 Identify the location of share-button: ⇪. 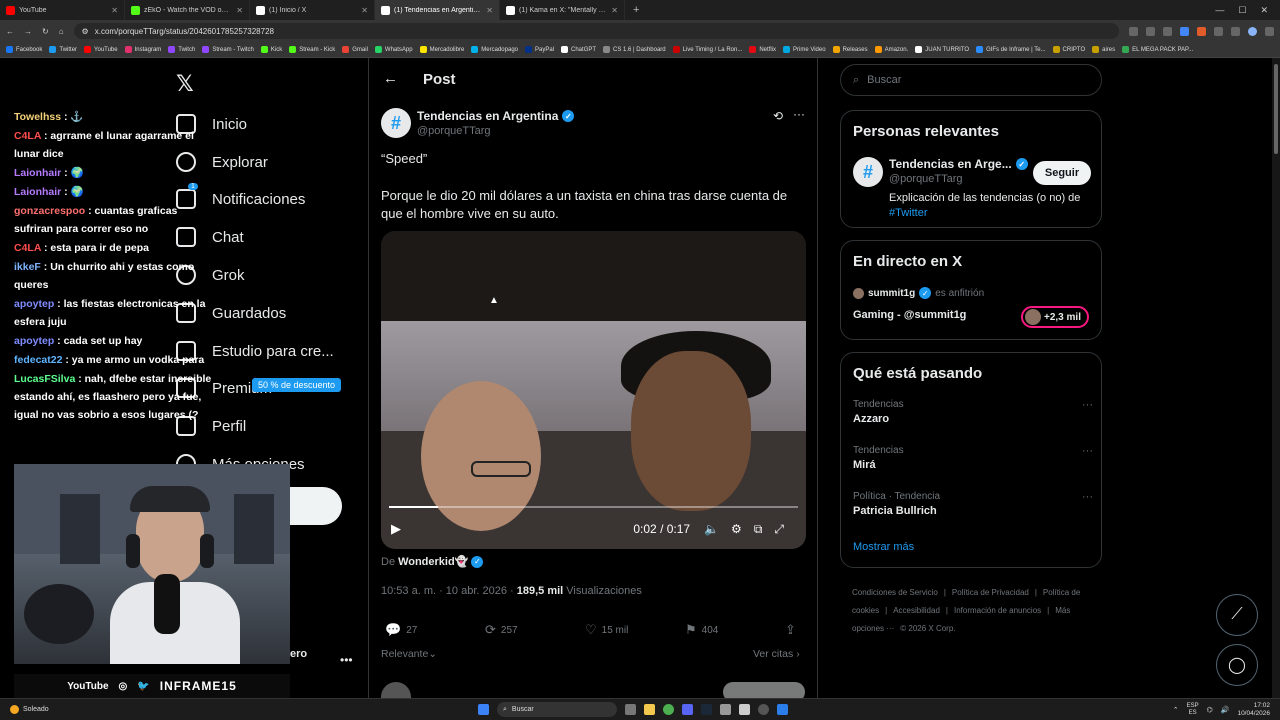
(790, 630).